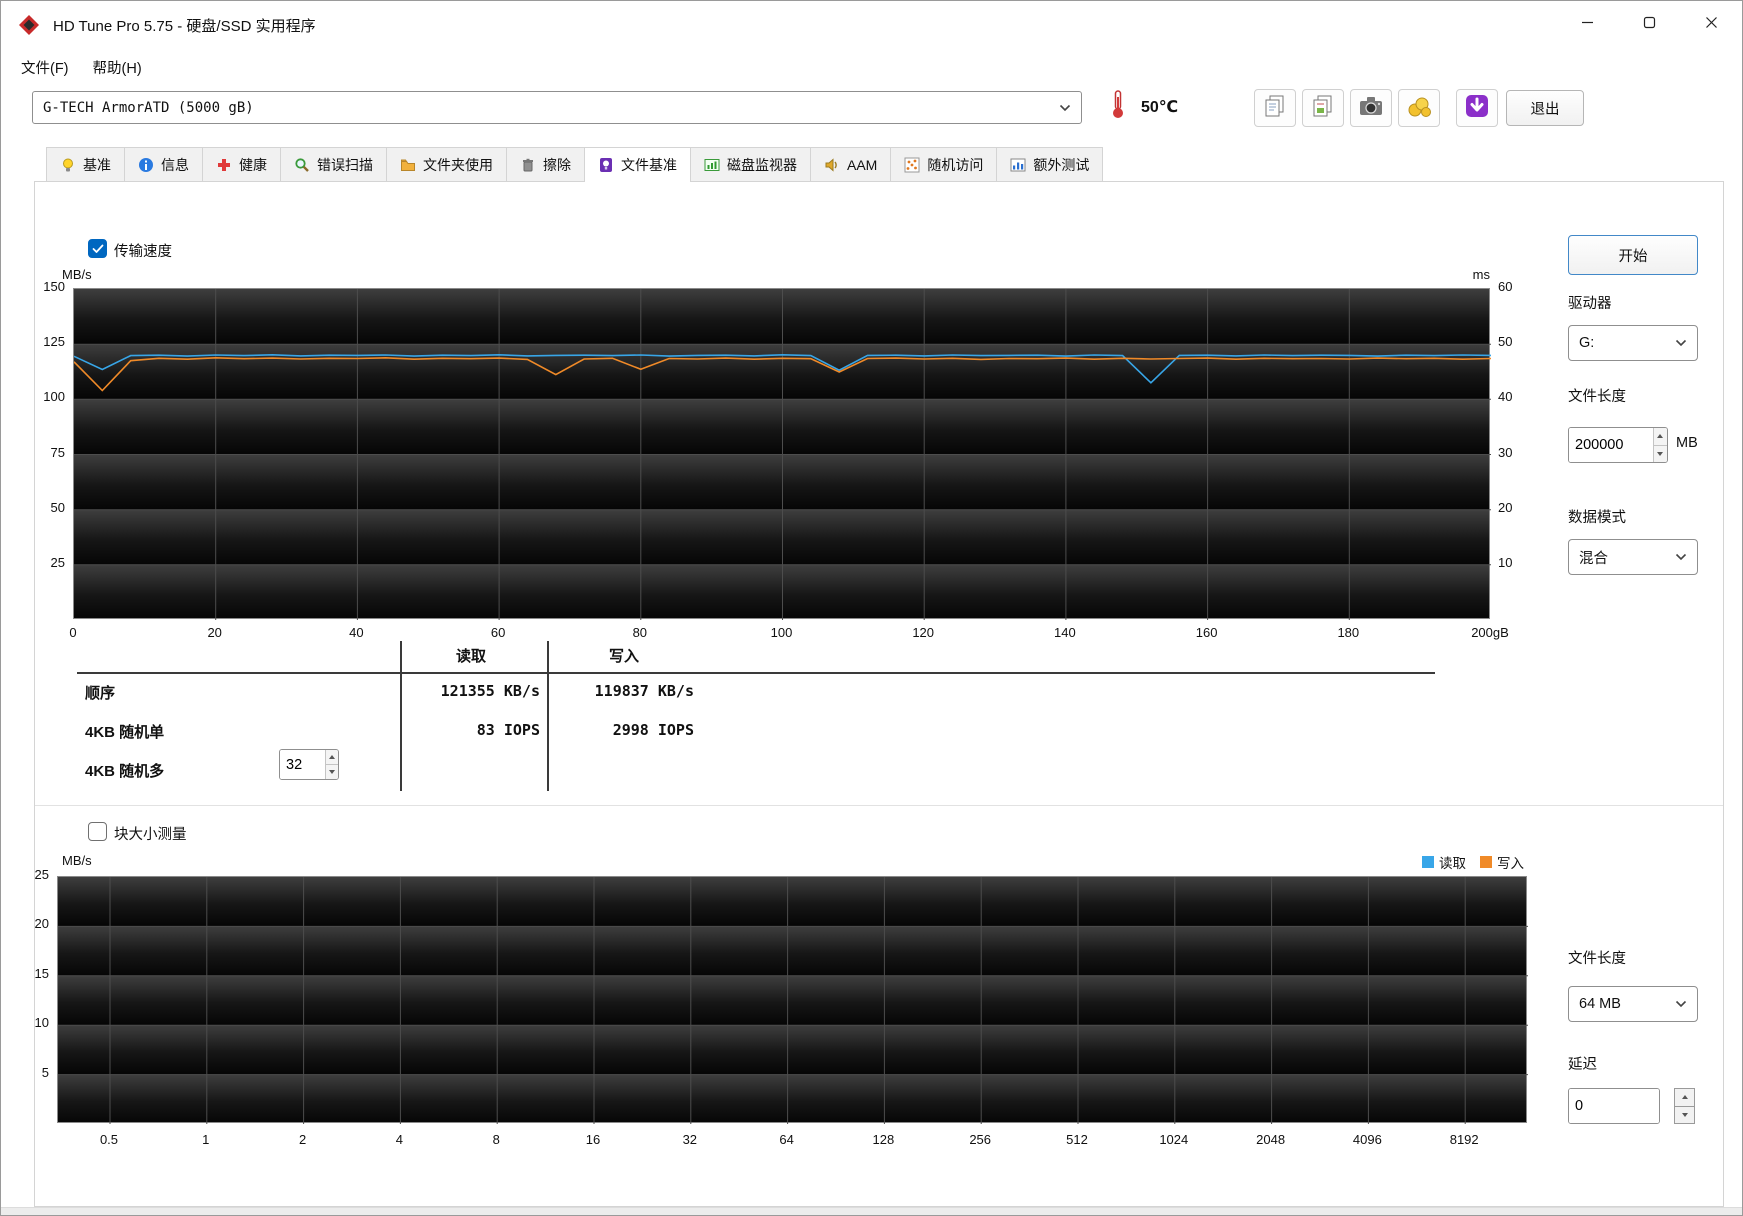 This screenshot has height=1216, width=1743. I want to click on tab-strip: 基准 信息 健康 错误扫描 文件夹使用 擦除 文件基准 磁盘监视器 AAM 随机访问 额外测试, so click(575, 165).